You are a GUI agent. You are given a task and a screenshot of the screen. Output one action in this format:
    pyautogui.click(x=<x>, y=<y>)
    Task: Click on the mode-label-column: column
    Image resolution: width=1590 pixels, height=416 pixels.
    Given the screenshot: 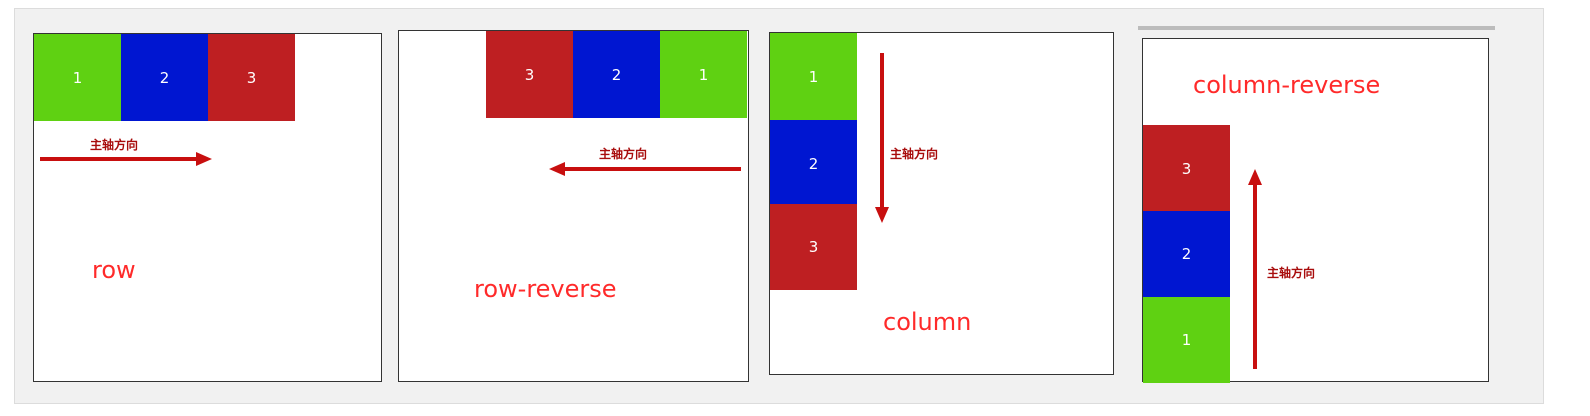 What is the action you would take?
    pyautogui.click(x=927, y=322)
    